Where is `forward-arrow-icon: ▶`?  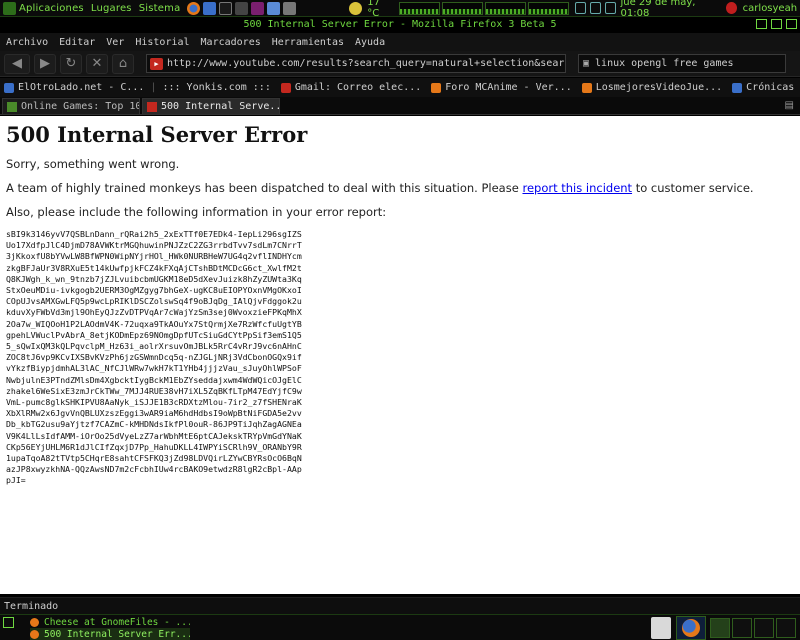 forward-arrow-icon: ▶ is located at coordinates (45, 63).